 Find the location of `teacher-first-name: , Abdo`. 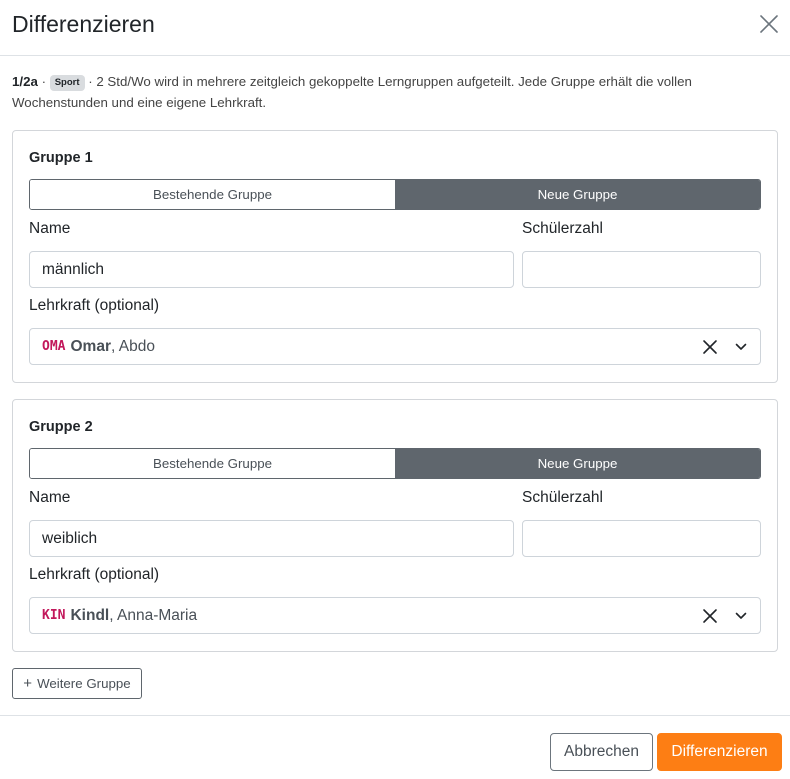

teacher-first-name: , Abdo is located at coordinates (132, 346).